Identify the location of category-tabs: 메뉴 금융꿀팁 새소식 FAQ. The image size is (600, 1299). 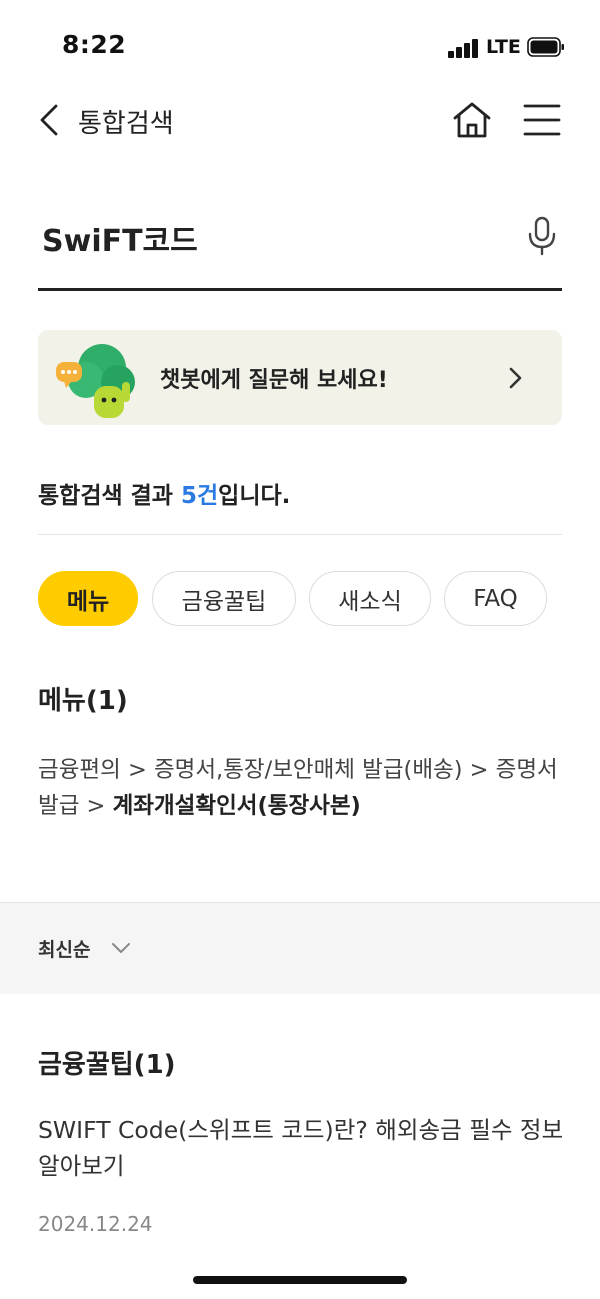
(308, 598).